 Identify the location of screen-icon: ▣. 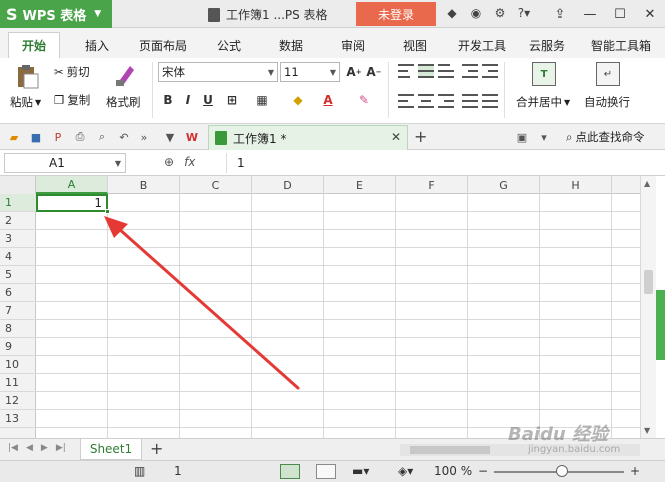
(522, 137).